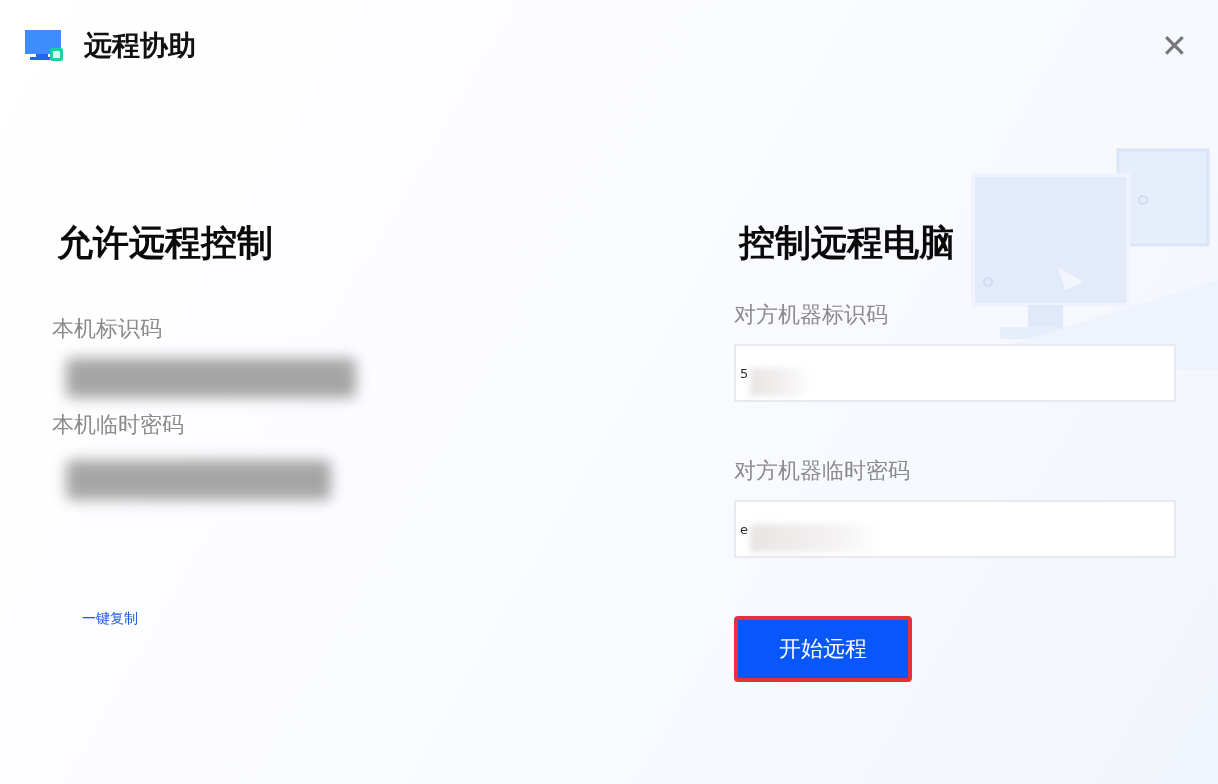  I want to click on field-label: 本机标识码, so click(107, 329).